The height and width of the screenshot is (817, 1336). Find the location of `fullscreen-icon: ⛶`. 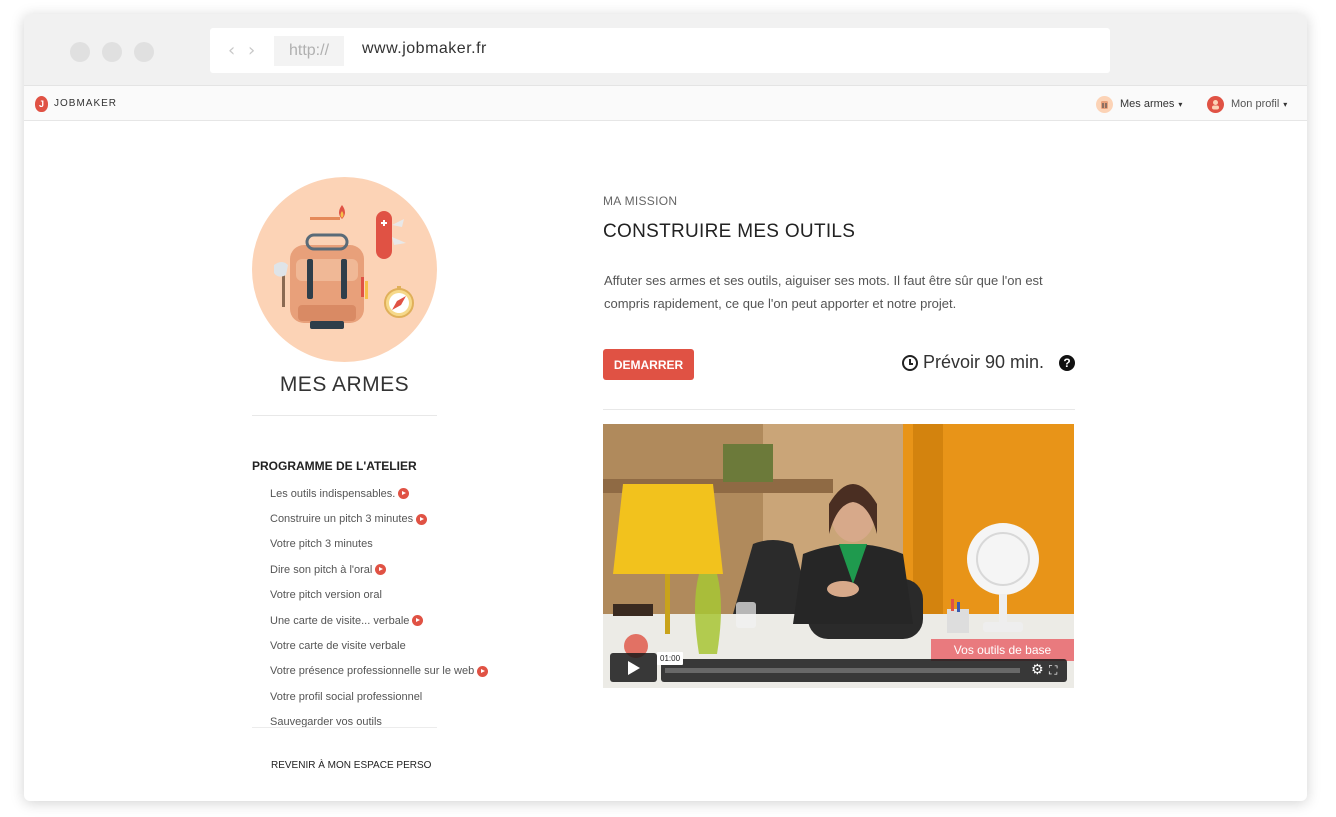

fullscreen-icon: ⛶ is located at coordinates (1053, 670).